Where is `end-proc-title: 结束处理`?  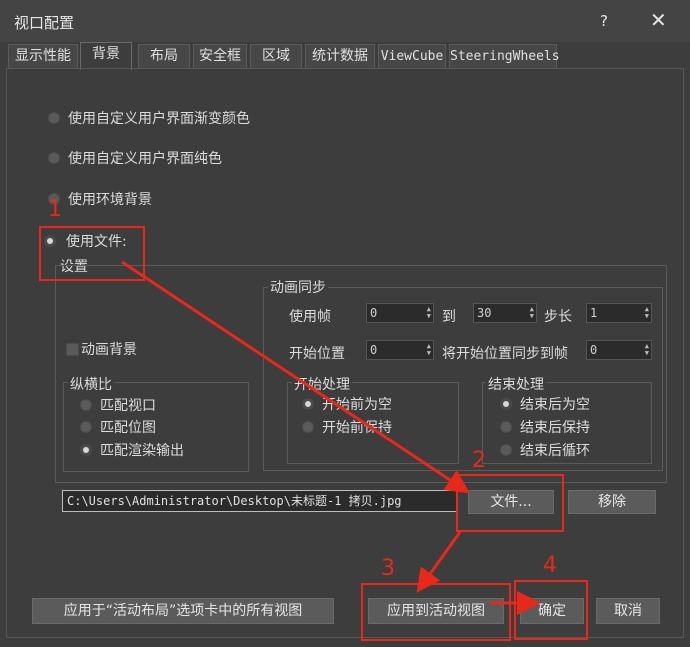
end-proc-title: 结束处理 is located at coordinates (516, 384).